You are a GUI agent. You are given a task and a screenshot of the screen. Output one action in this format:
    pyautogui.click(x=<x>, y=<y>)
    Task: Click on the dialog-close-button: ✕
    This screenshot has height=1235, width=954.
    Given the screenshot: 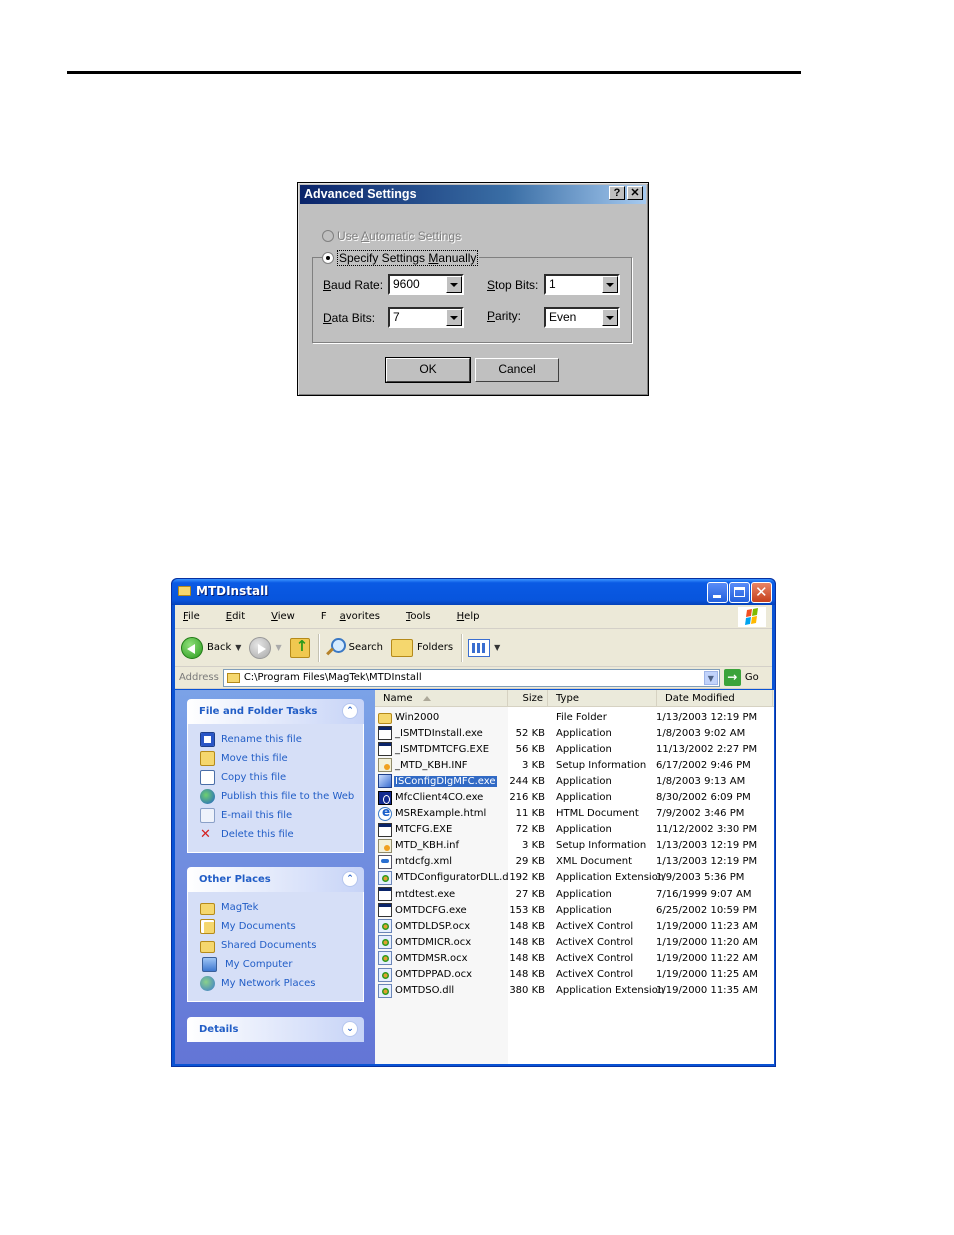 What is the action you would take?
    pyautogui.click(x=635, y=193)
    